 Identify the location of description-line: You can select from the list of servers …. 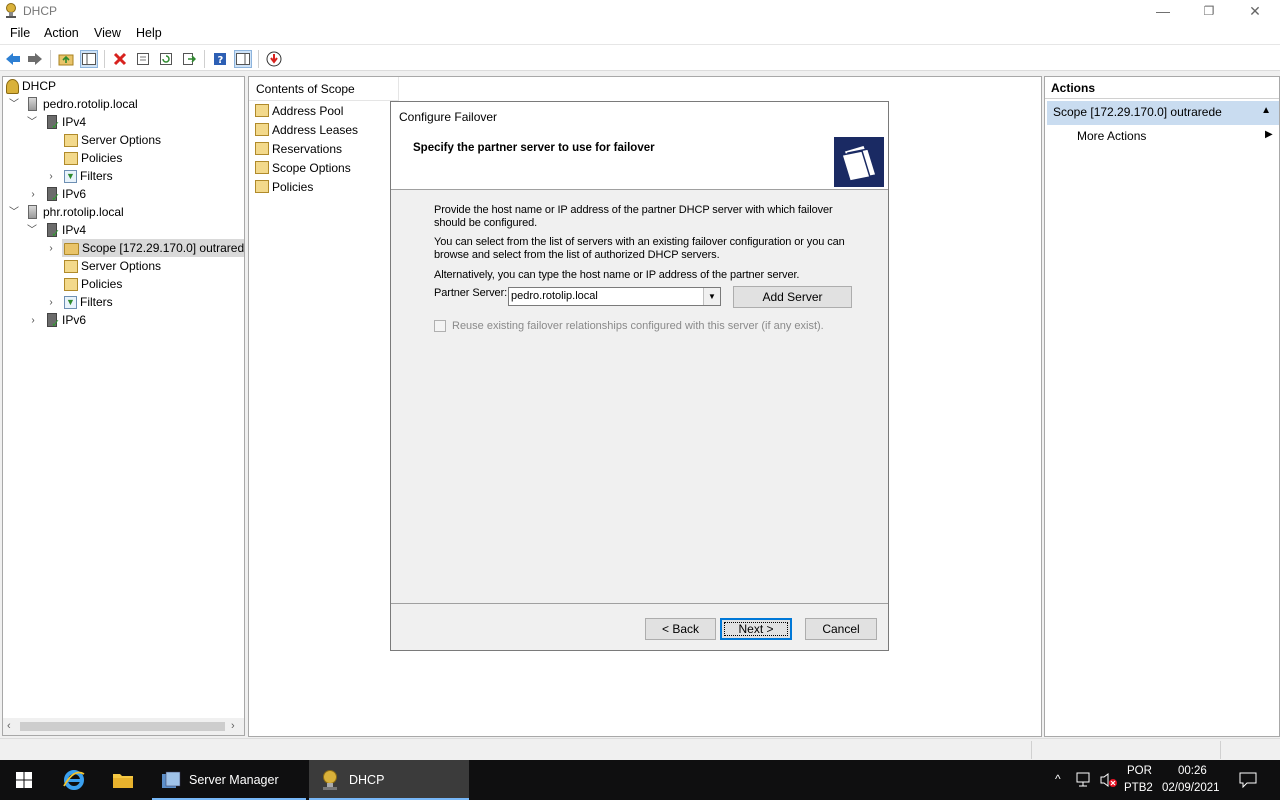
(639, 242).